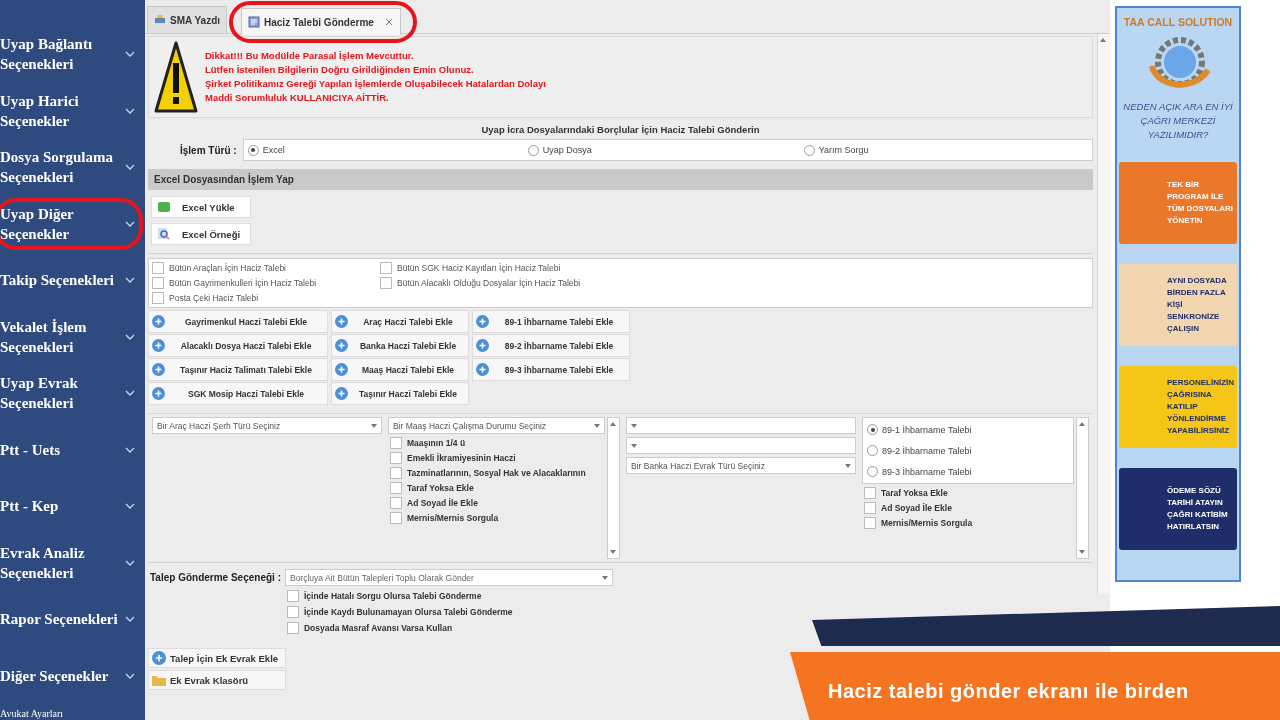  I want to click on add-request-button: Maaş Haczi Talebi Ekle, so click(400, 369).